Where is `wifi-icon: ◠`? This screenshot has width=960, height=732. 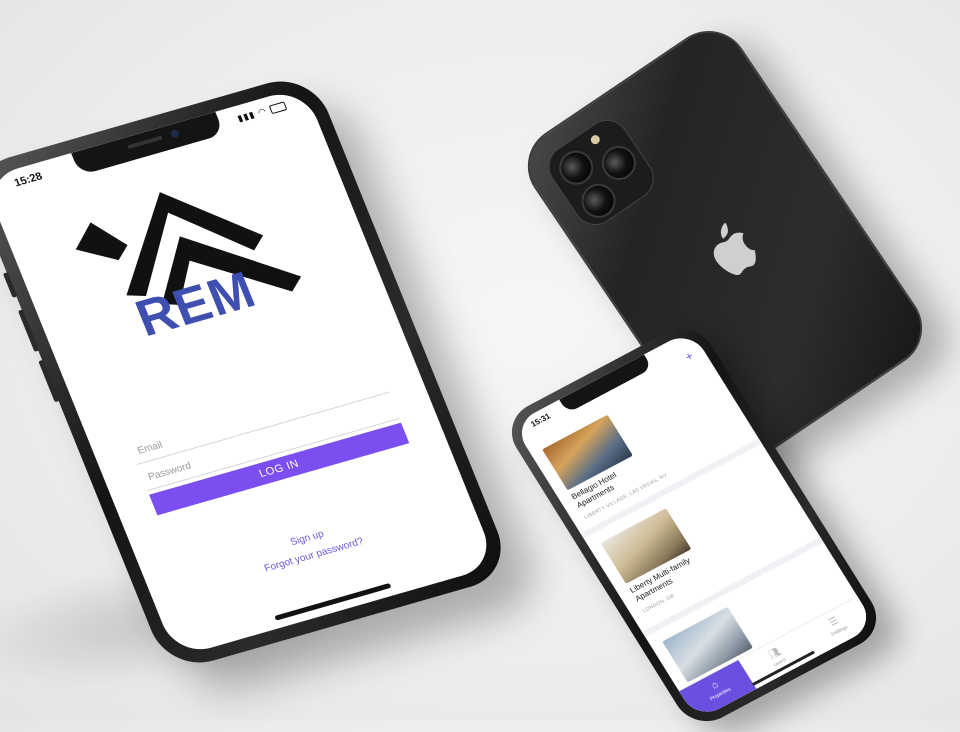
wifi-icon: ◠ is located at coordinates (262, 111).